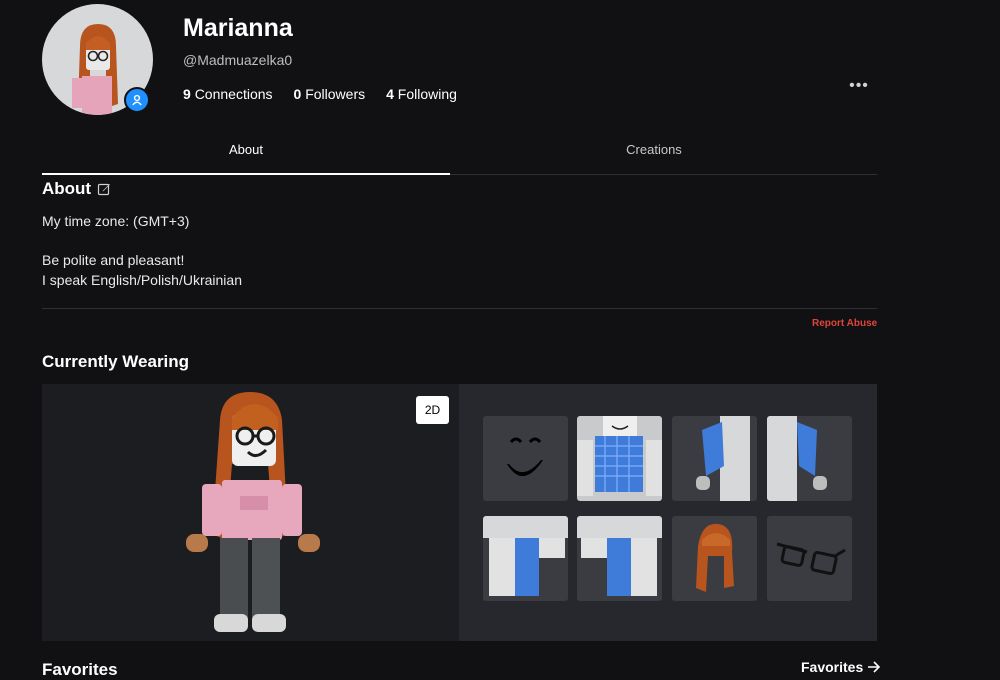 The height and width of the screenshot is (680, 1000). I want to click on followers-count: 0, so click(297, 94).